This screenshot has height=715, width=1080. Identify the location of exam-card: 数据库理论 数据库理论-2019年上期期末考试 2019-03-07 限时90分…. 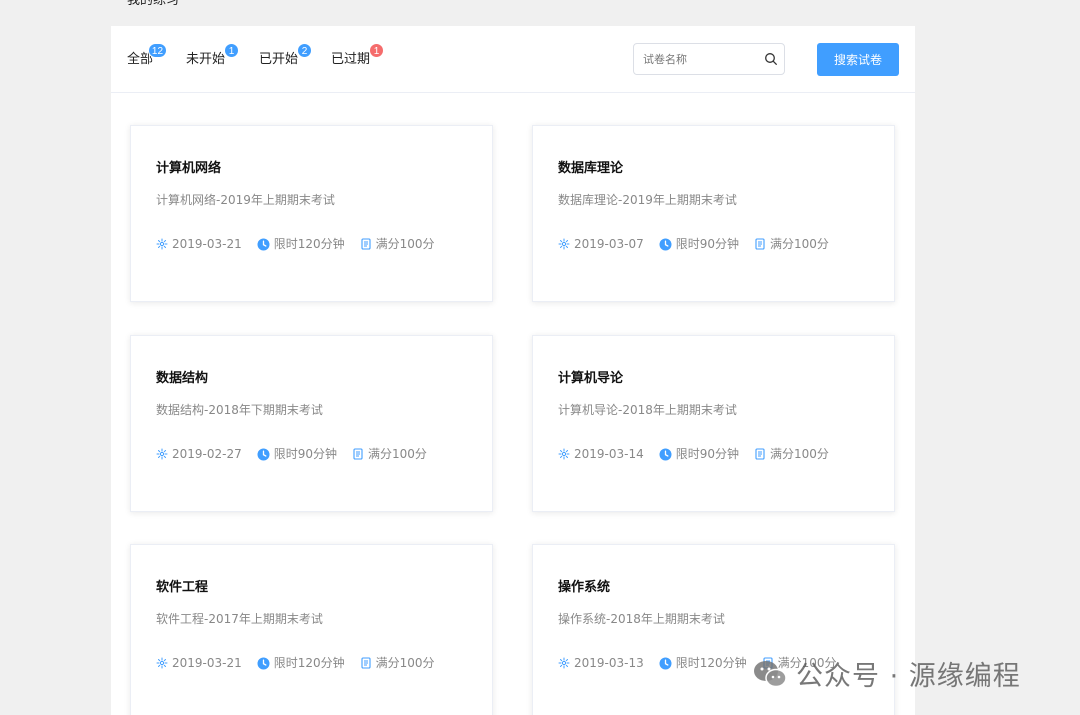
(713, 213).